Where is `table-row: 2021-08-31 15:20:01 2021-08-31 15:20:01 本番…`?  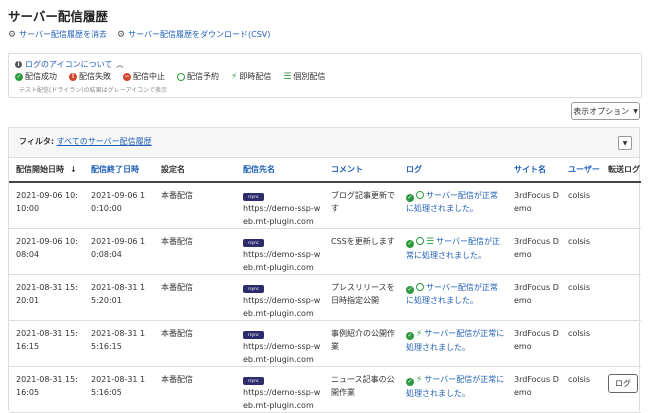 table-row: 2021-08-31 15:20:01 2021-08-31 15:20:01 本番… is located at coordinates (325, 297).